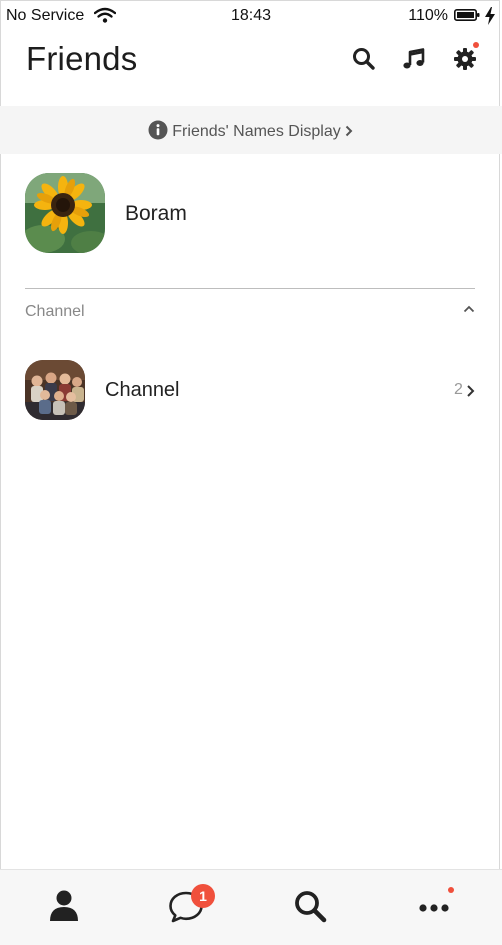  I want to click on channel-section-label: Channel, so click(55, 311).